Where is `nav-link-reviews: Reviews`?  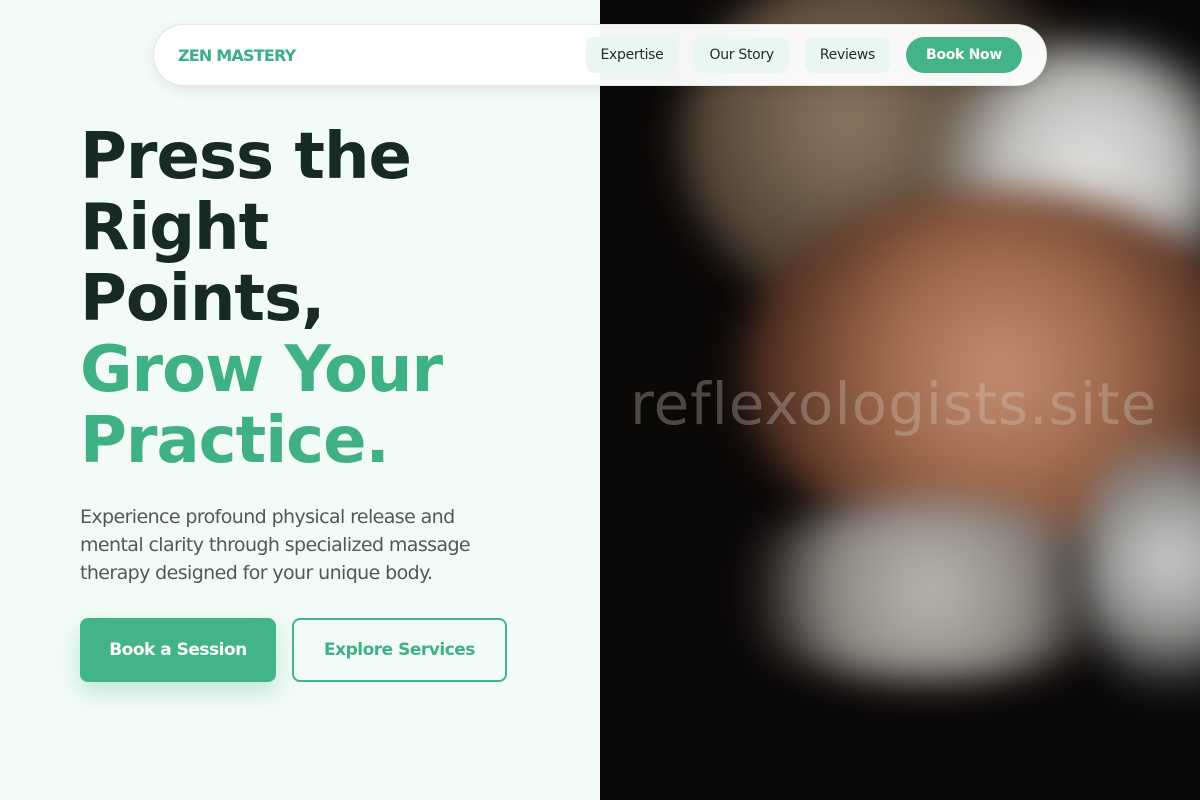 nav-link-reviews: Reviews is located at coordinates (847, 55).